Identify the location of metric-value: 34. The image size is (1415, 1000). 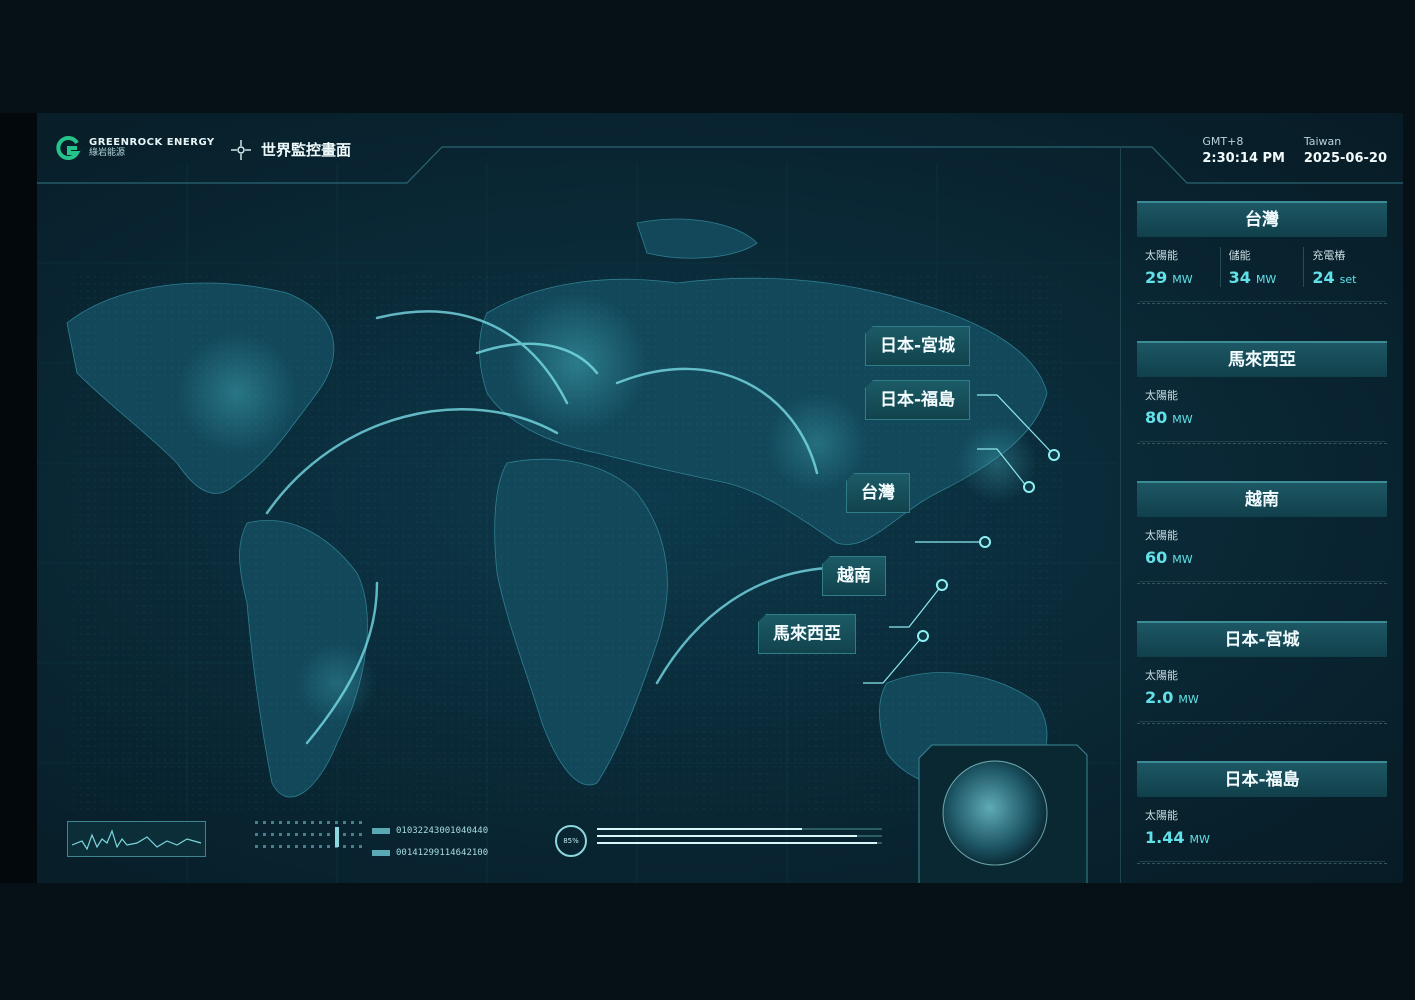
(1239, 277).